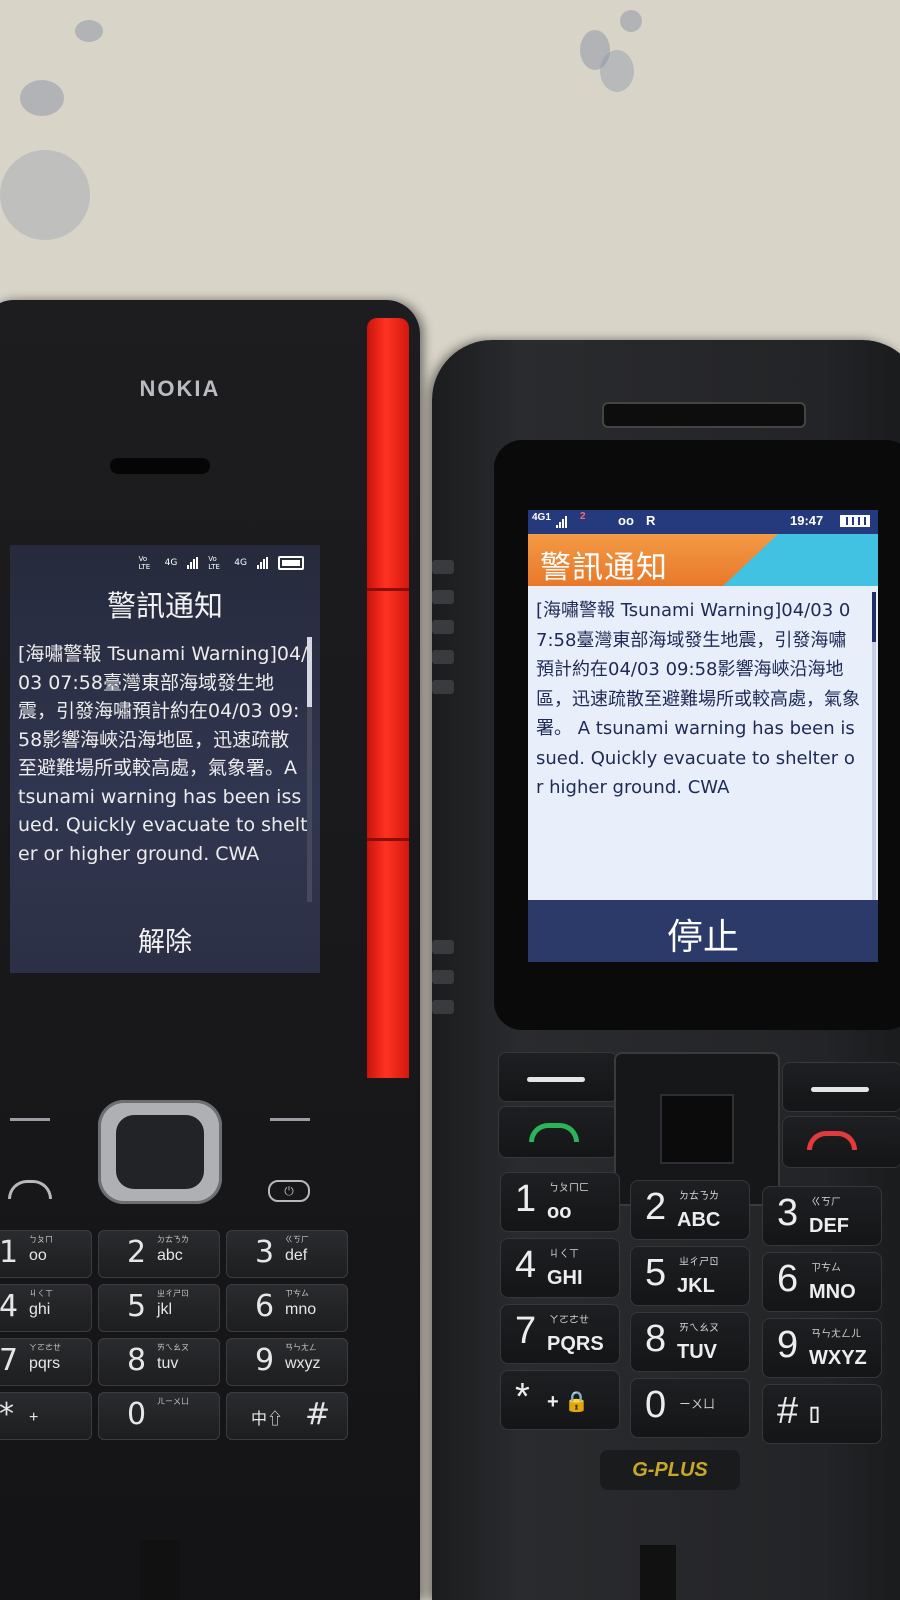 Image resolution: width=900 pixels, height=1600 pixels. What do you see at coordinates (159, 1308) in the screenshot?
I see `key-5: 5 ㄓㄔㄕㄖ jkl` at bounding box center [159, 1308].